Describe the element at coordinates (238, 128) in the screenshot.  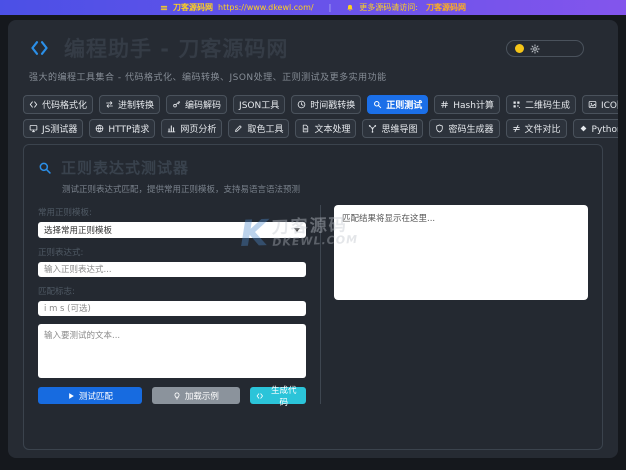
I see `pencil-icon` at that location.